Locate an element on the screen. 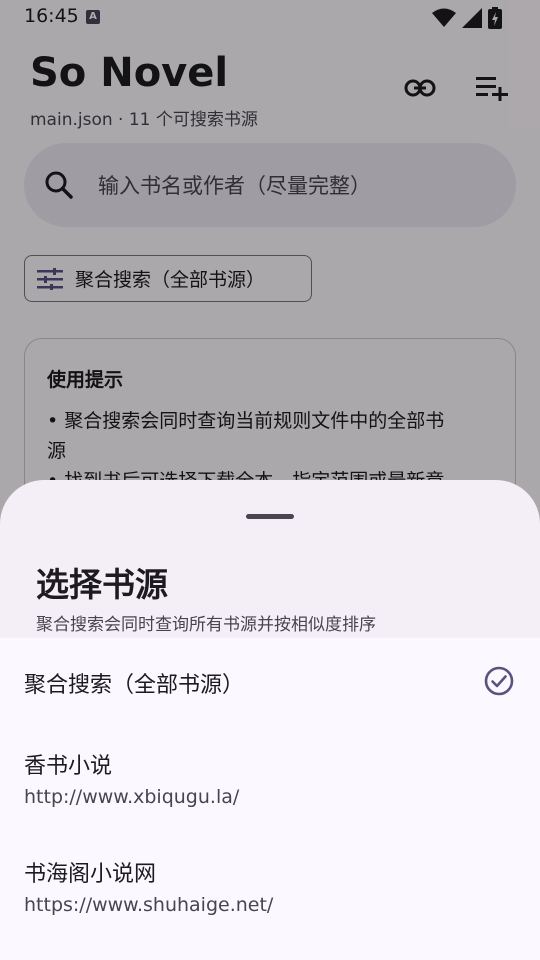 This screenshot has width=540, height=960. source-item-url: https://www.shuhaige.net/ is located at coordinates (149, 905).